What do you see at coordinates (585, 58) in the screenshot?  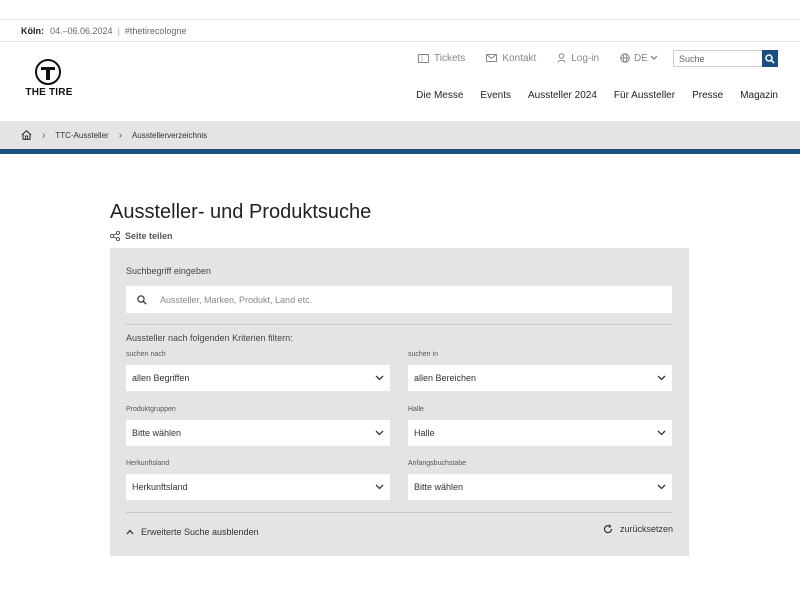 I see `login-label: Log-in` at bounding box center [585, 58].